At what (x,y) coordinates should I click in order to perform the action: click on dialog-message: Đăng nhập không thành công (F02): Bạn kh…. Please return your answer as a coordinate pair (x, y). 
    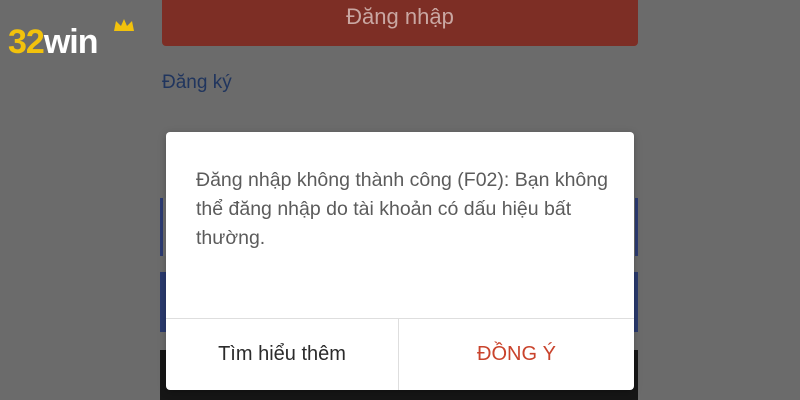
    Looking at the image, I should click on (402, 209).